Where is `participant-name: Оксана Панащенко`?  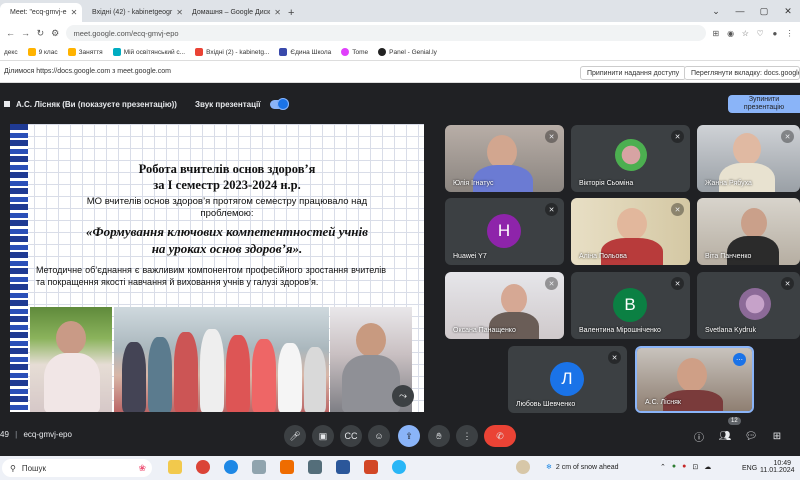
participant-name: Оксана Панащенко is located at coordinates (484, 330).